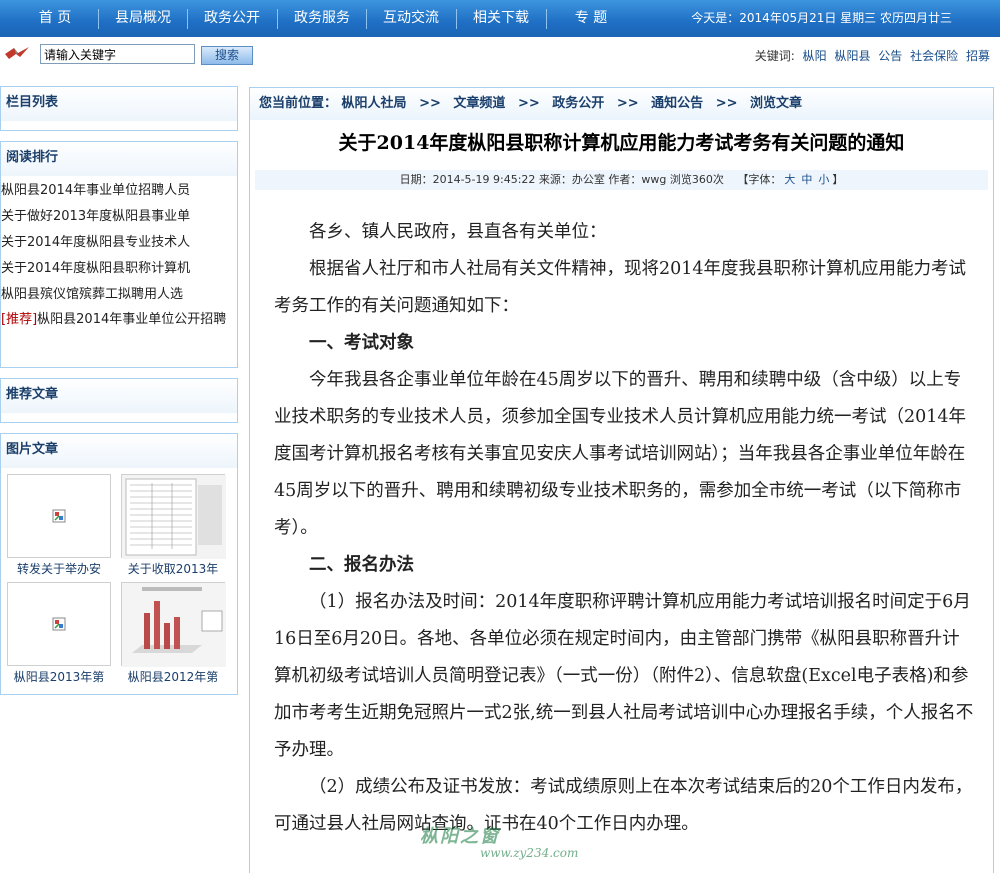 Image resolution: width=1000 pixels, height=873 pixels. Describe the element at coordinates (119, 217) in the screenshot. I see `rank-item: 关于做好2013年度枞阳县事业单` at that location.